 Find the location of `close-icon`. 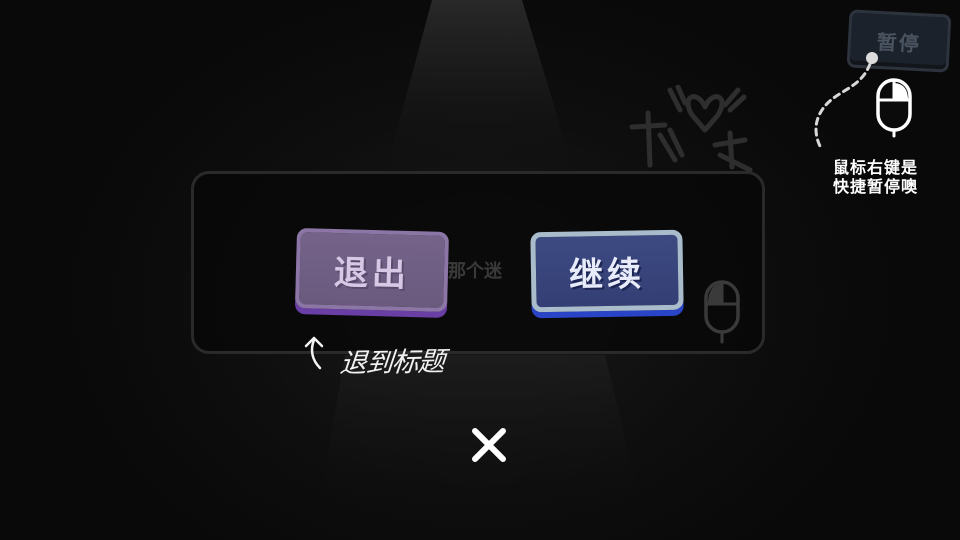

close-icon is located at coordinates (489, 445).